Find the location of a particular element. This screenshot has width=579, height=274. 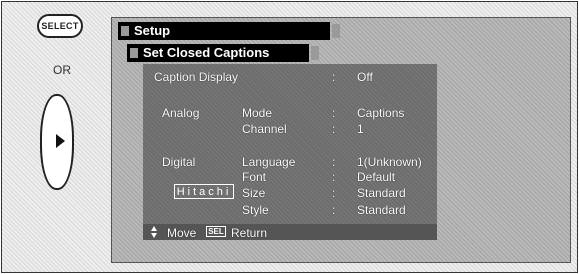

language-label: Language is located at coordinates (268, 162).